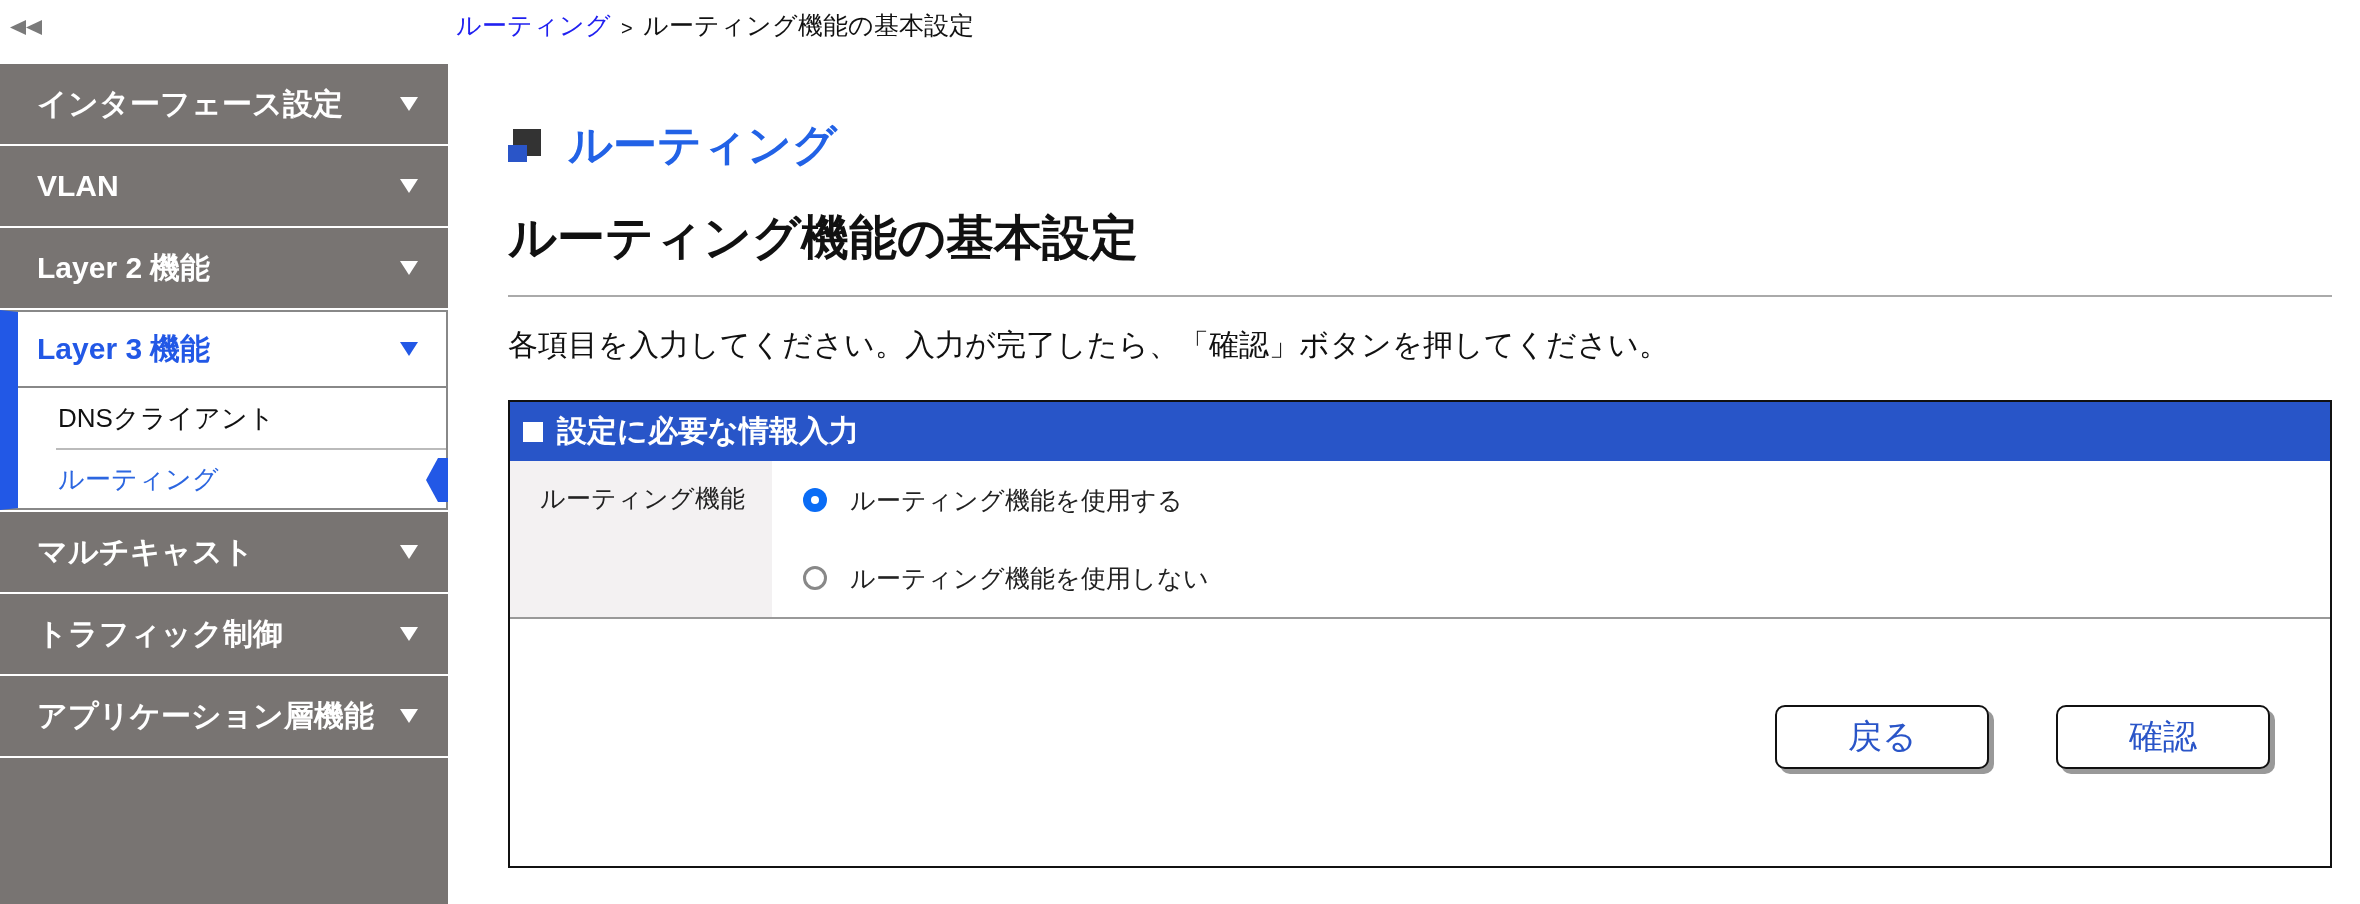  I want to click on submenu-item: ルーティング, so click(251, 478).